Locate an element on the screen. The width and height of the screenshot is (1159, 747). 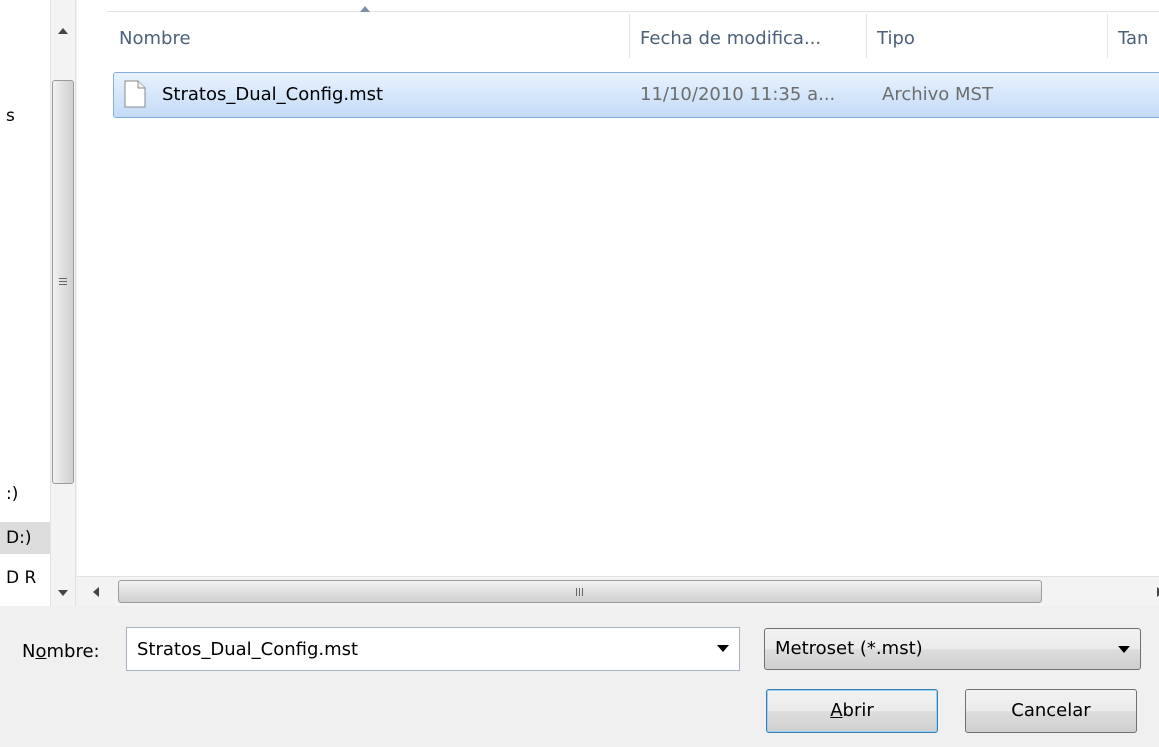
scroll-down-button is located at coordinates (63, 593).